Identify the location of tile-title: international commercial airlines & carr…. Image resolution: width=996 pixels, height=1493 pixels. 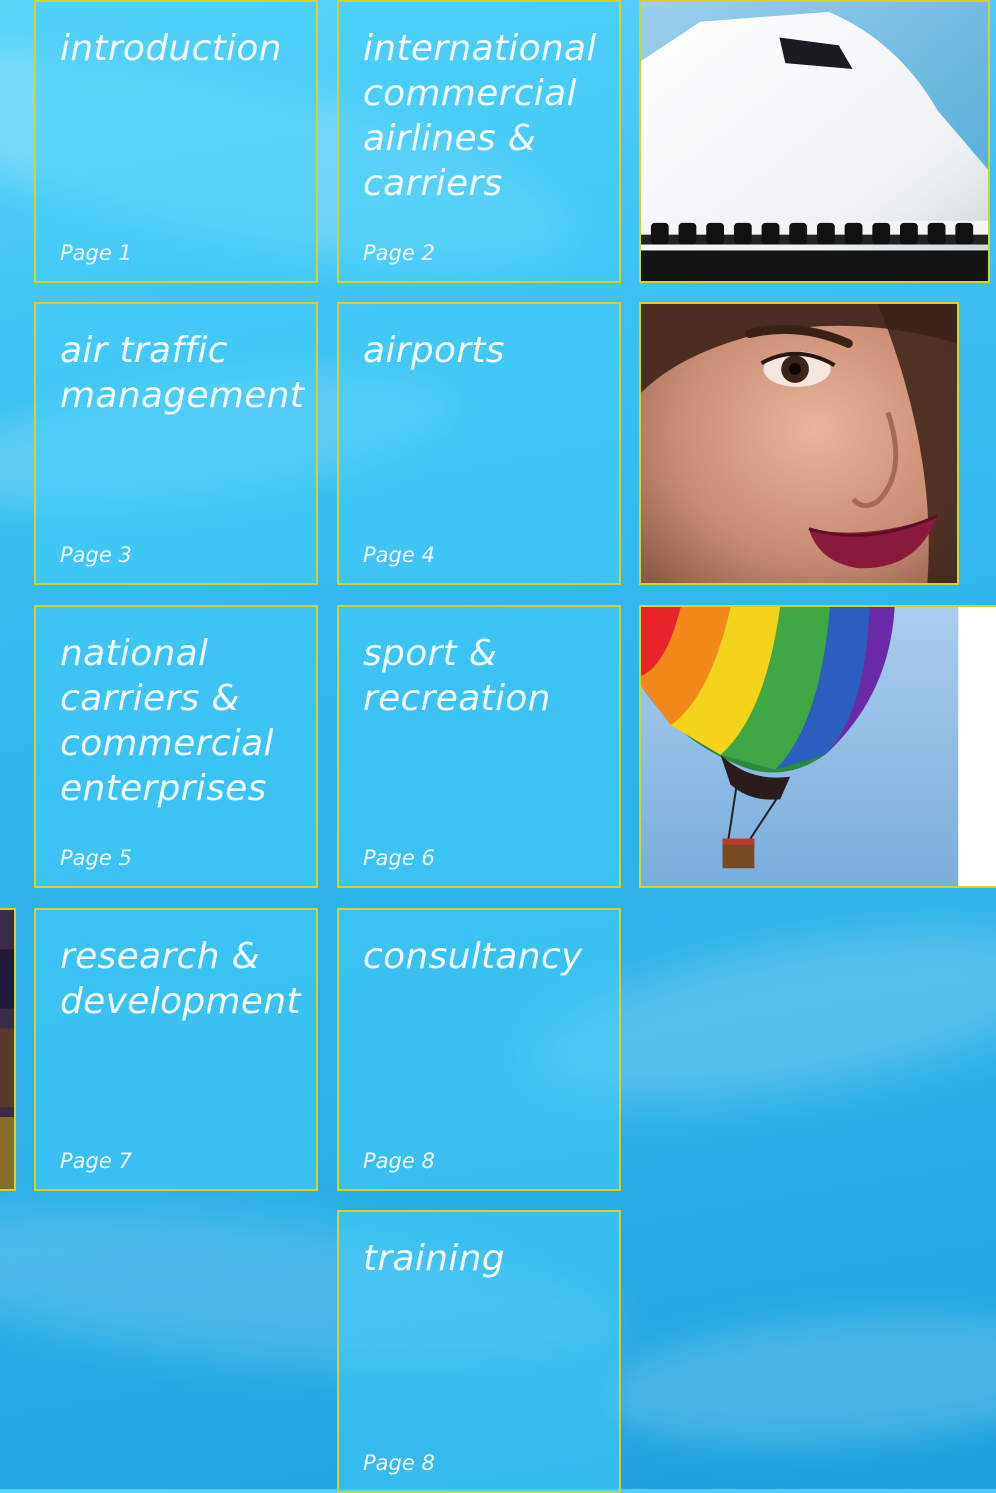
(480, 116).